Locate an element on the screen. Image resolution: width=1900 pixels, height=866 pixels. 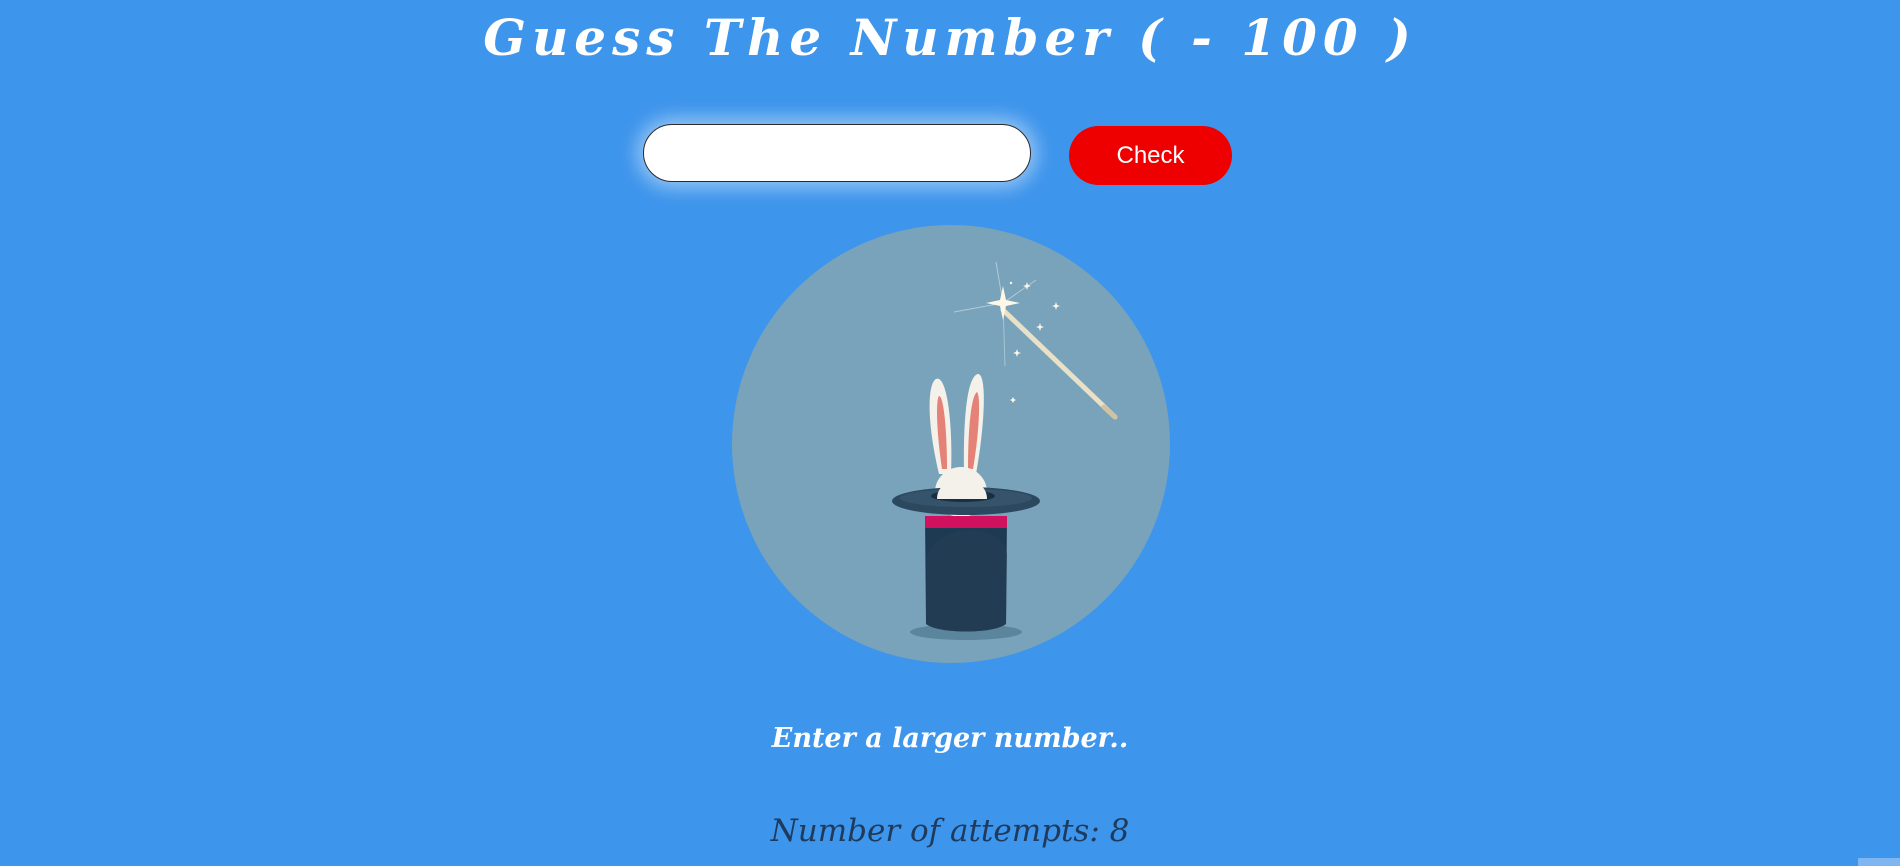
corner-block is located at coordinates (1879, 862).